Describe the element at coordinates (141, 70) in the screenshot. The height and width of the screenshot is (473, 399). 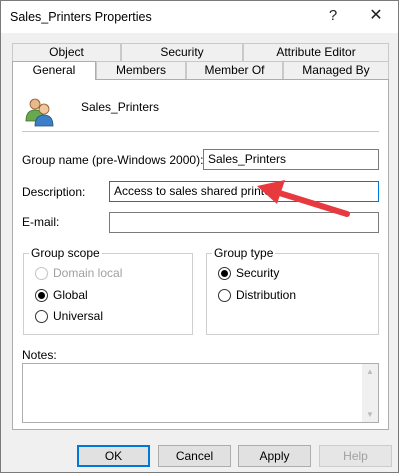
I see `tab-members: Members` at that location.